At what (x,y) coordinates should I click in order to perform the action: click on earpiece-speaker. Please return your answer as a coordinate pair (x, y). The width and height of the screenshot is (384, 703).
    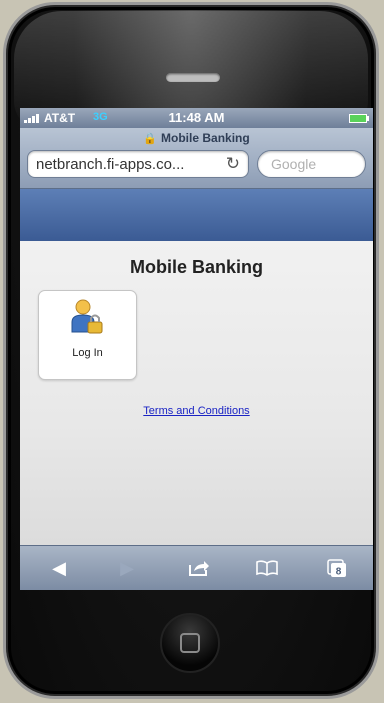
    Looking at the image, I should click on (193, 77).